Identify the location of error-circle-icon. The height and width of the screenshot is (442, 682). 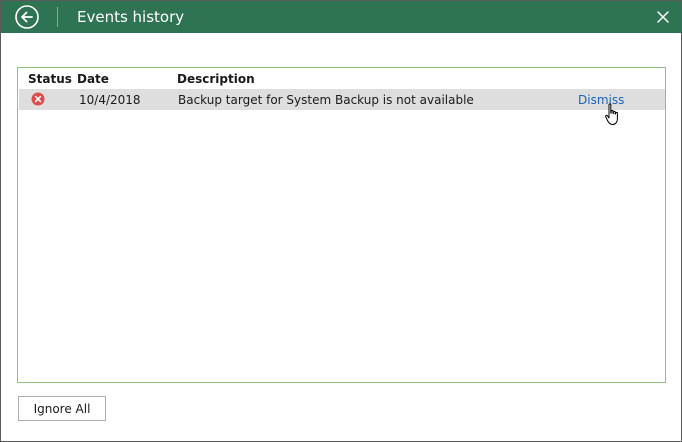
(38, 99).